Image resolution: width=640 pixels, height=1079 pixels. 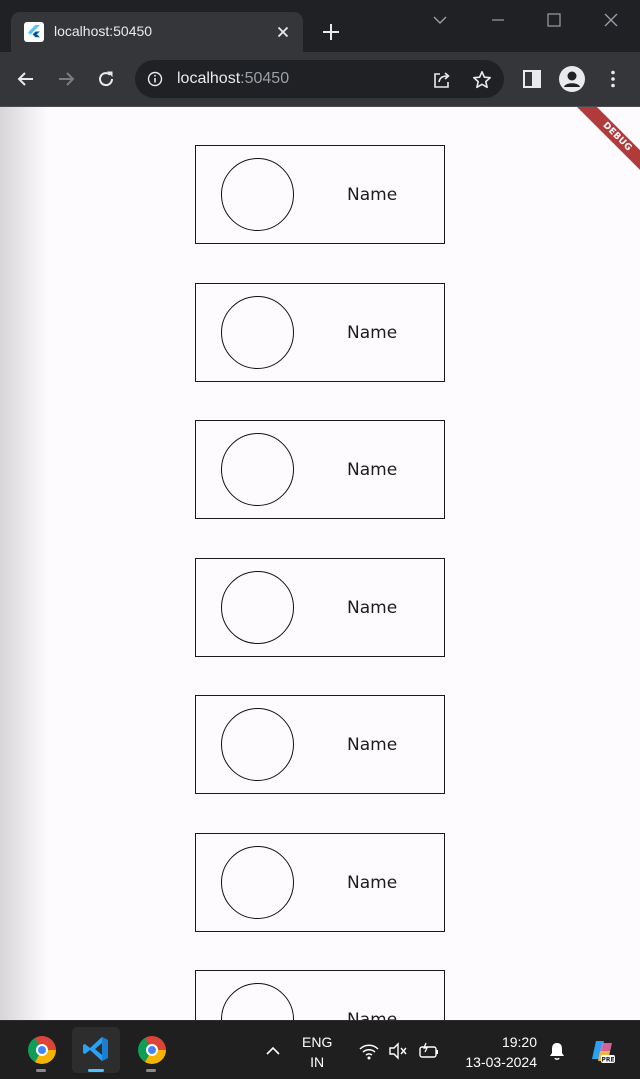 What do you see at coordinates (24, 563) in the screenshot?
I see `viewport-shadow` at bounding box center [24, 563].